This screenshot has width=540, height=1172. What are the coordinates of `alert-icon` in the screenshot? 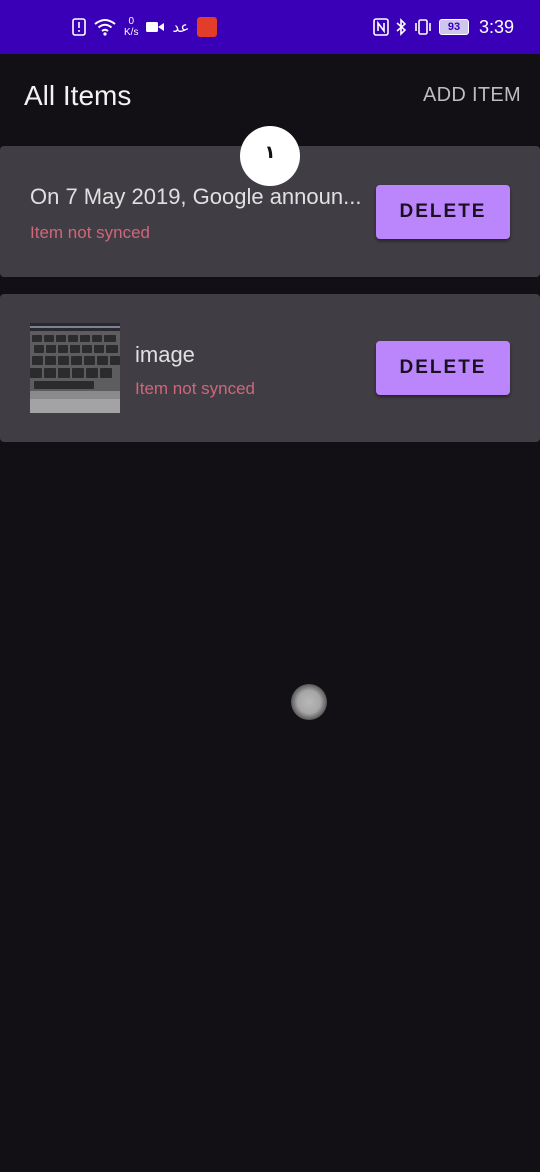 It's located at (79, 27).